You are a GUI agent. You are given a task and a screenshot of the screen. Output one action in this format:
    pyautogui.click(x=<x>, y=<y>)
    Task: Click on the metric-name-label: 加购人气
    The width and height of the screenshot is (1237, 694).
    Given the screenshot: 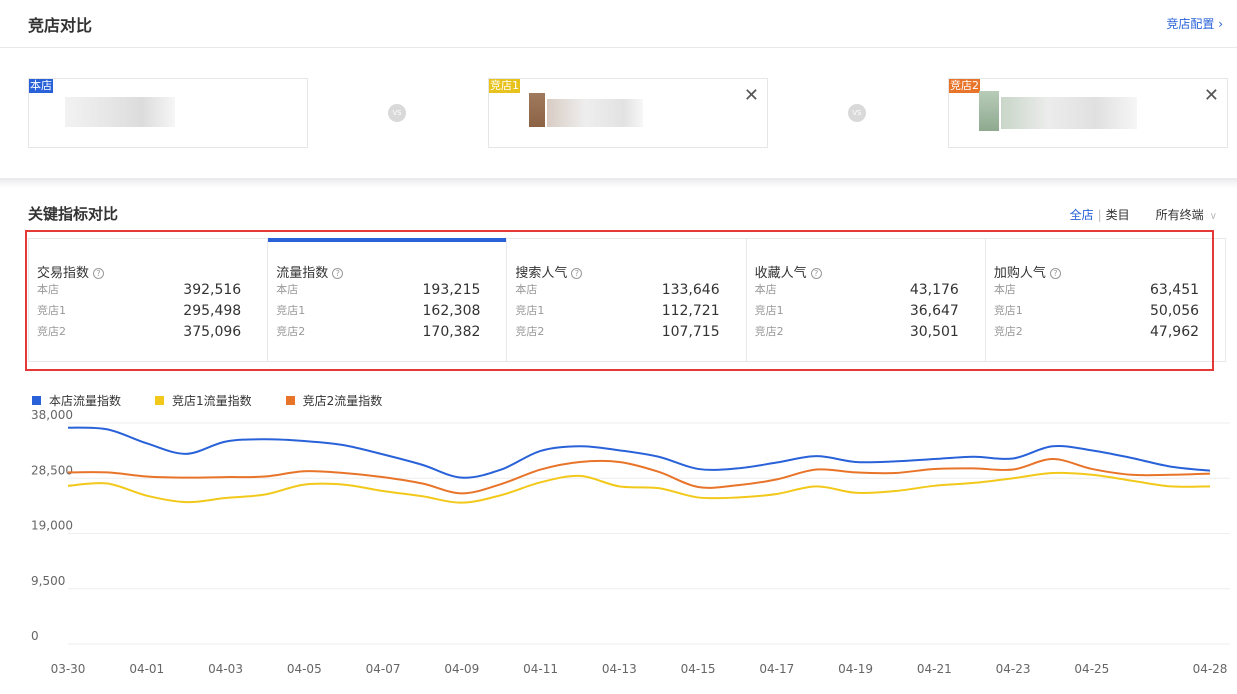 What is the action you would take?
    pyautogui.click(x=1019, y=273)
    